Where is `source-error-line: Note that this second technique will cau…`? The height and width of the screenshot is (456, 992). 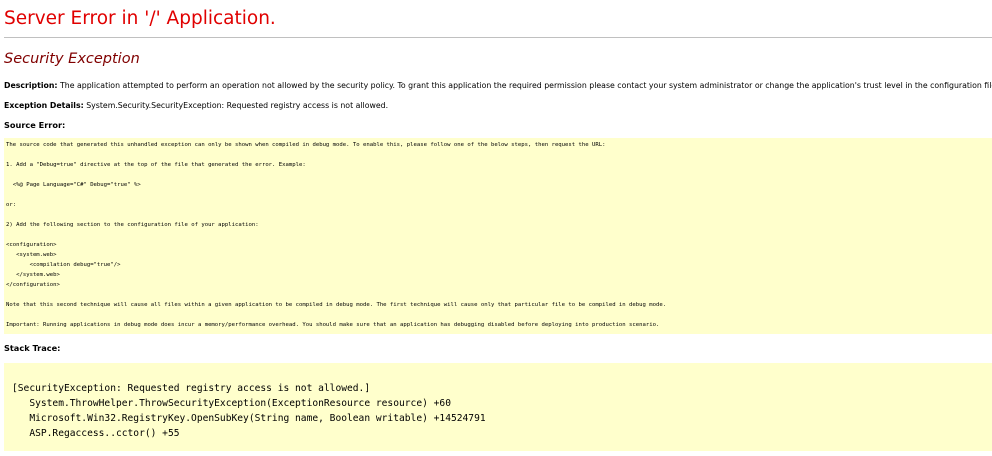
source-error-line: Note that this second technique will cau… is located at coordinates (336, 305).